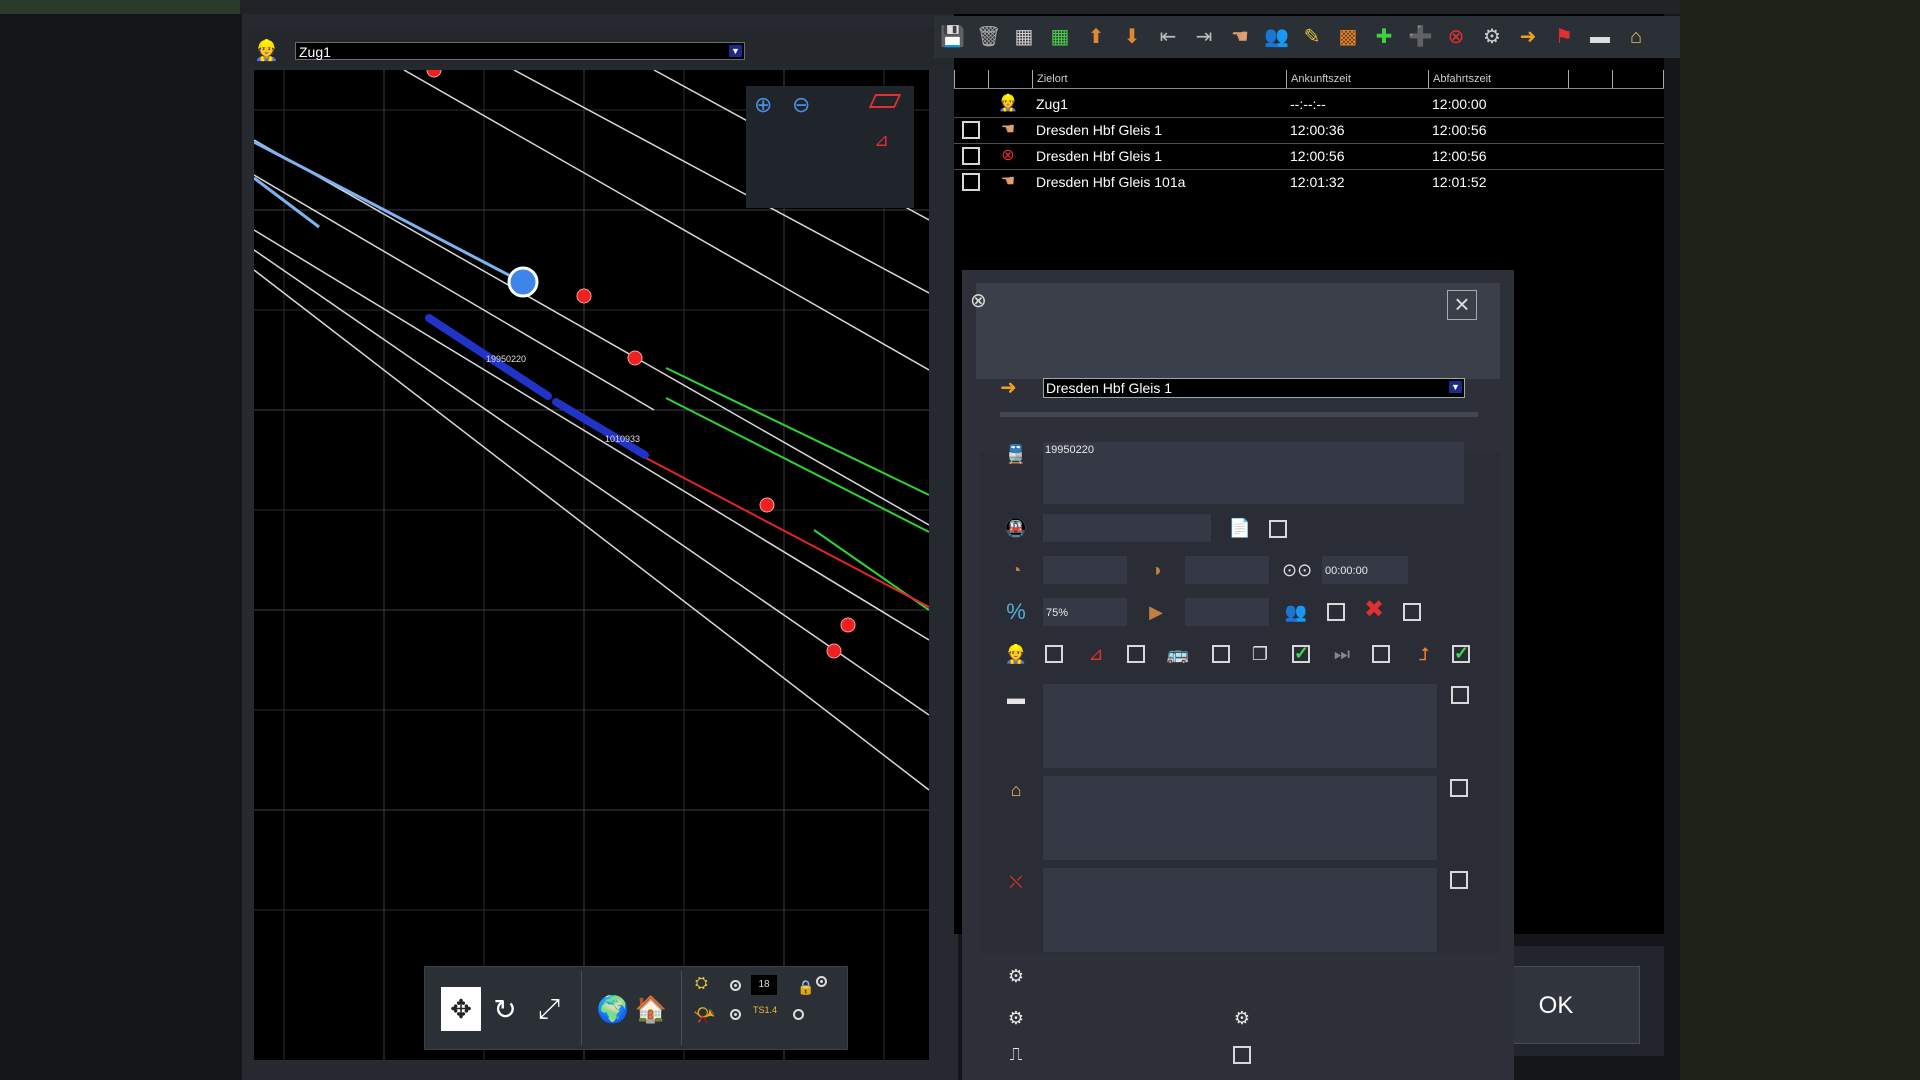  I want to click on table-row: ☚ Dresden Hbf Gleis 1 12:00:36 12:00:56, so click(1309, 130).